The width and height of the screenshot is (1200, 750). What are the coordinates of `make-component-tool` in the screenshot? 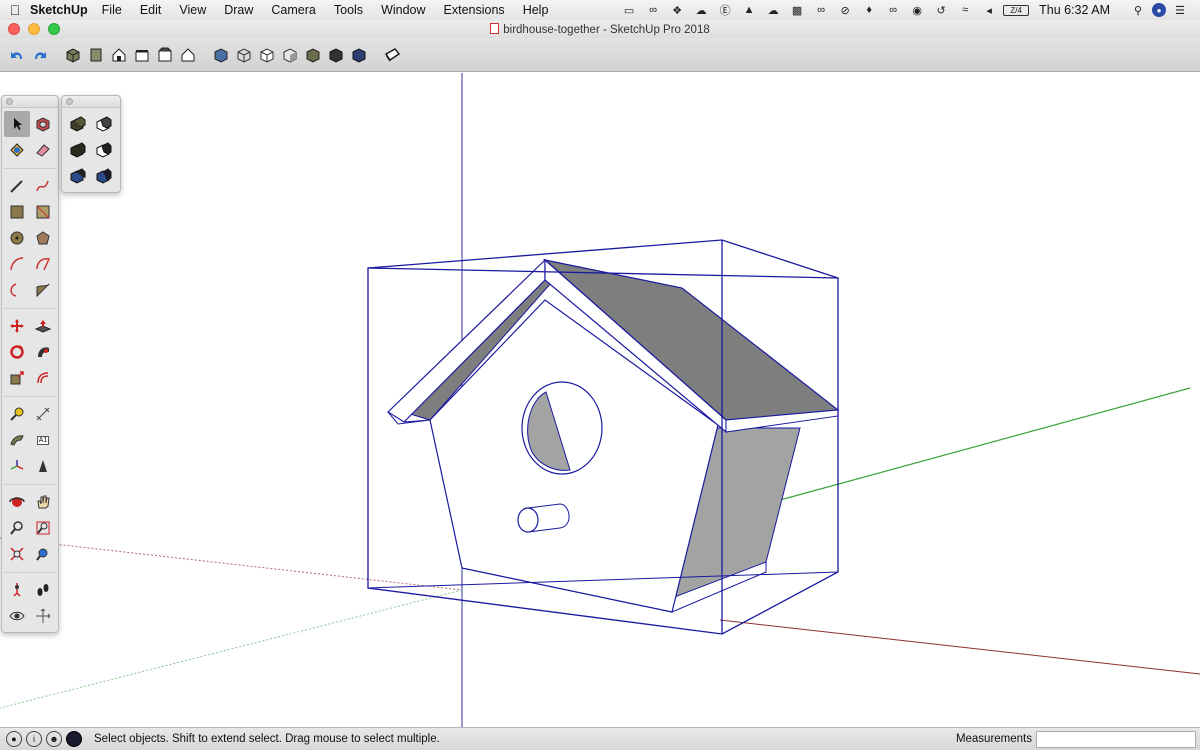 It's located at (43, 124).